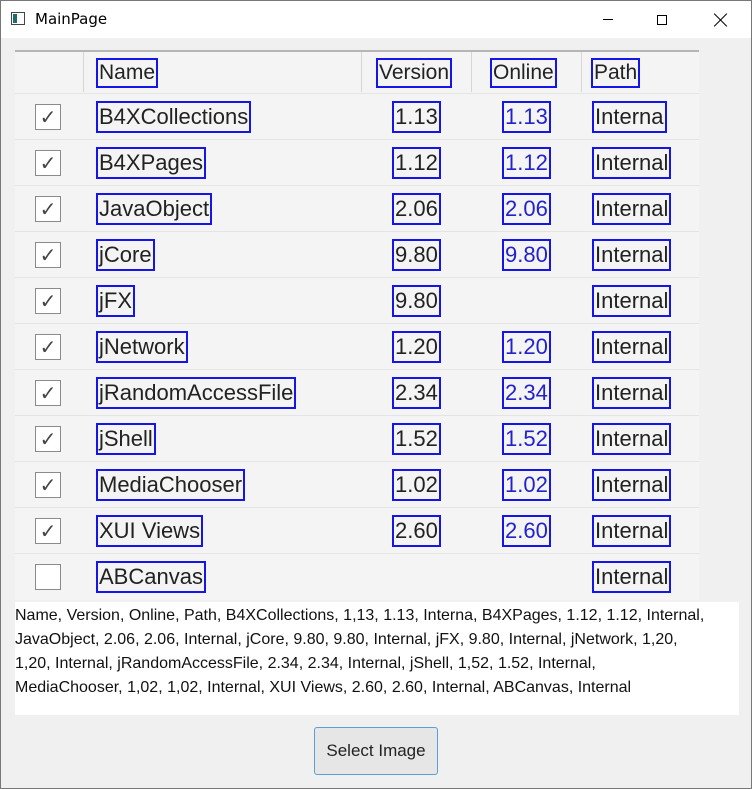 The width and height of the screenshot is (752, 789). Describe the element at coordinates (71, 19) in the screenshot. I see `window-title: MainPage` at that location.